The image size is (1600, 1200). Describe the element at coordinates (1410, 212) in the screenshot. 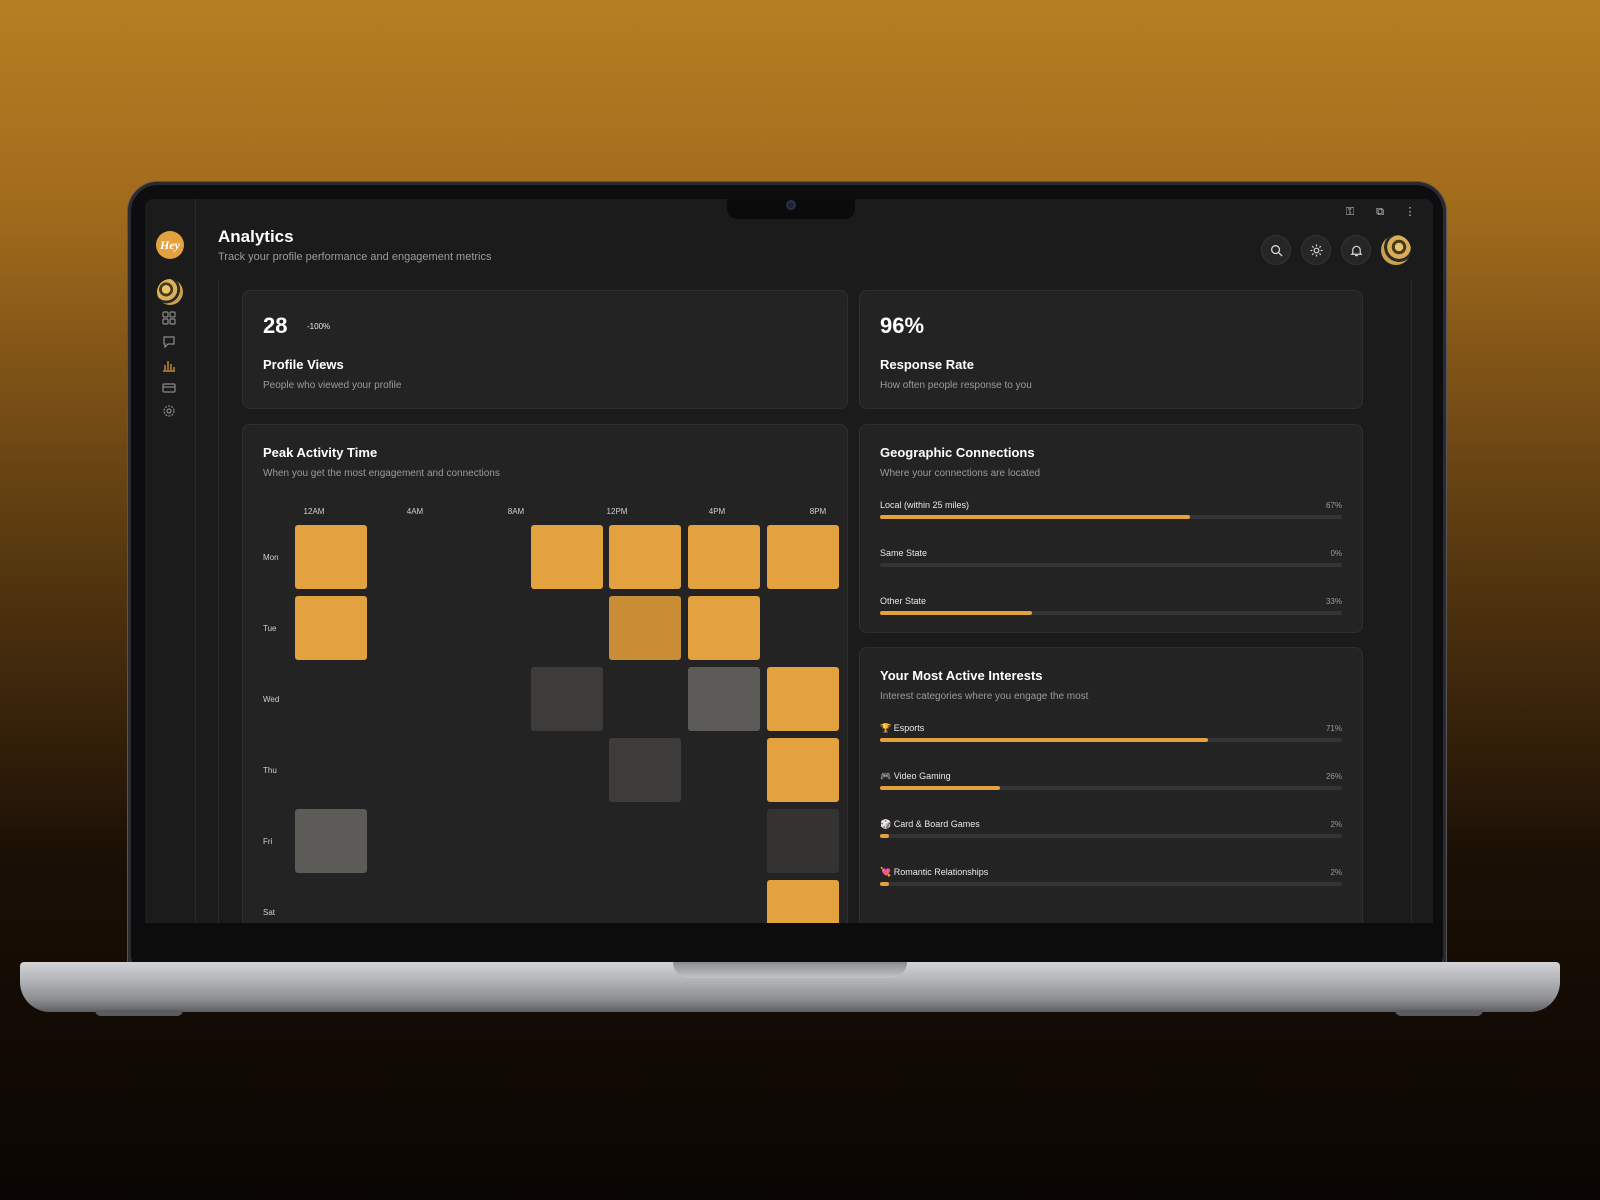

I see `more-menu-icon: ⋮` at that location.